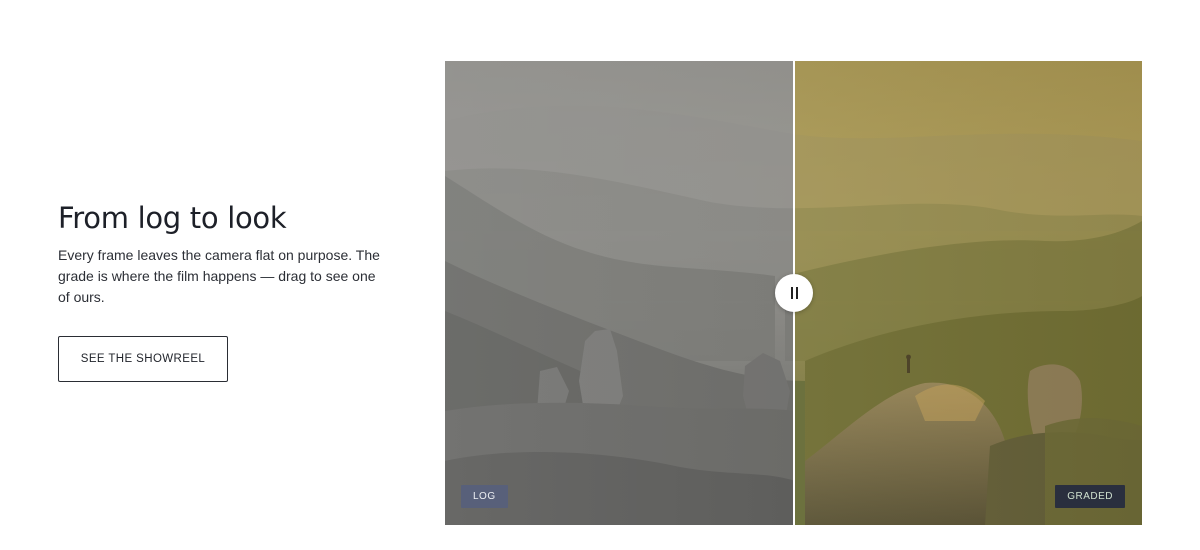  I want to click on see-showreel-button: SEE THE SHOWREEL, so click(143, 359).